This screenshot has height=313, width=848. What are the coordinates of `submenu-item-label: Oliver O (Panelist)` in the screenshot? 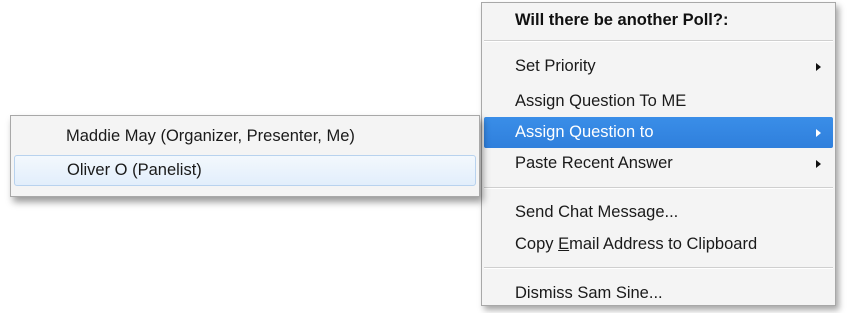 It's located at (134, 170).